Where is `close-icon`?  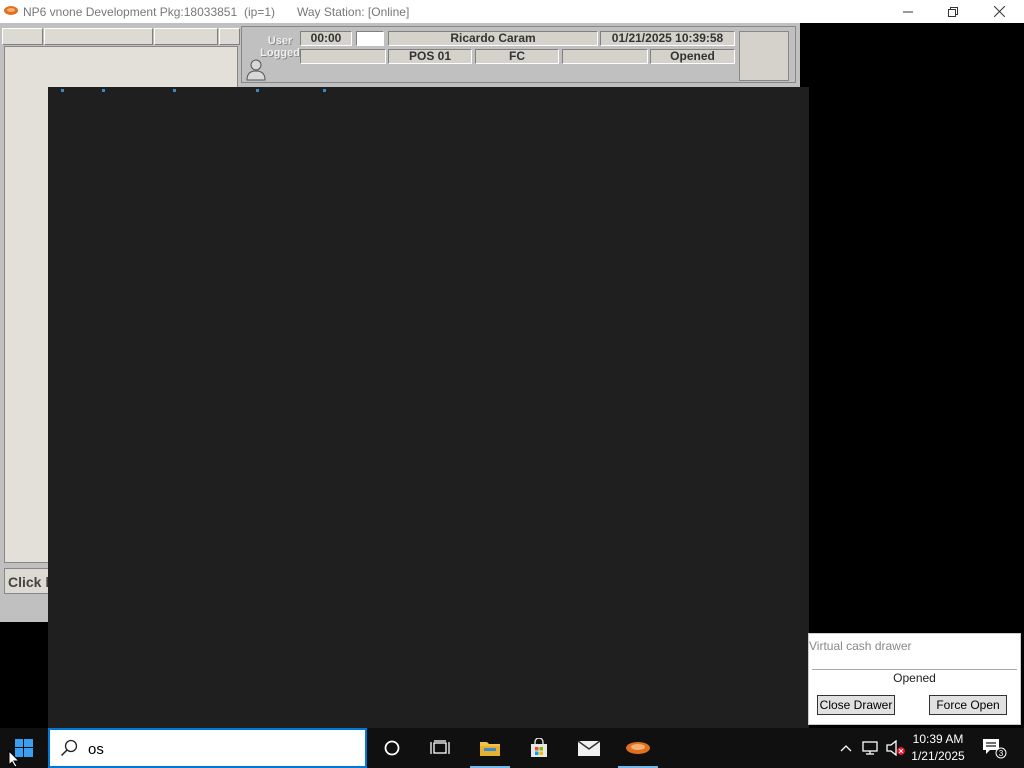 close-icon is located at coordinates (999, 11).